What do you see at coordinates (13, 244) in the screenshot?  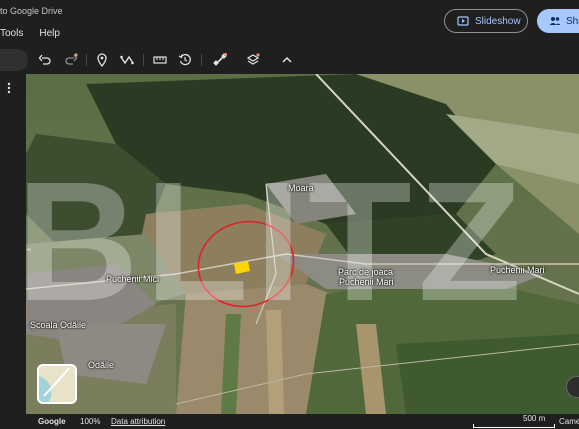 I see `left-panel` at bounding box center [13, 244].